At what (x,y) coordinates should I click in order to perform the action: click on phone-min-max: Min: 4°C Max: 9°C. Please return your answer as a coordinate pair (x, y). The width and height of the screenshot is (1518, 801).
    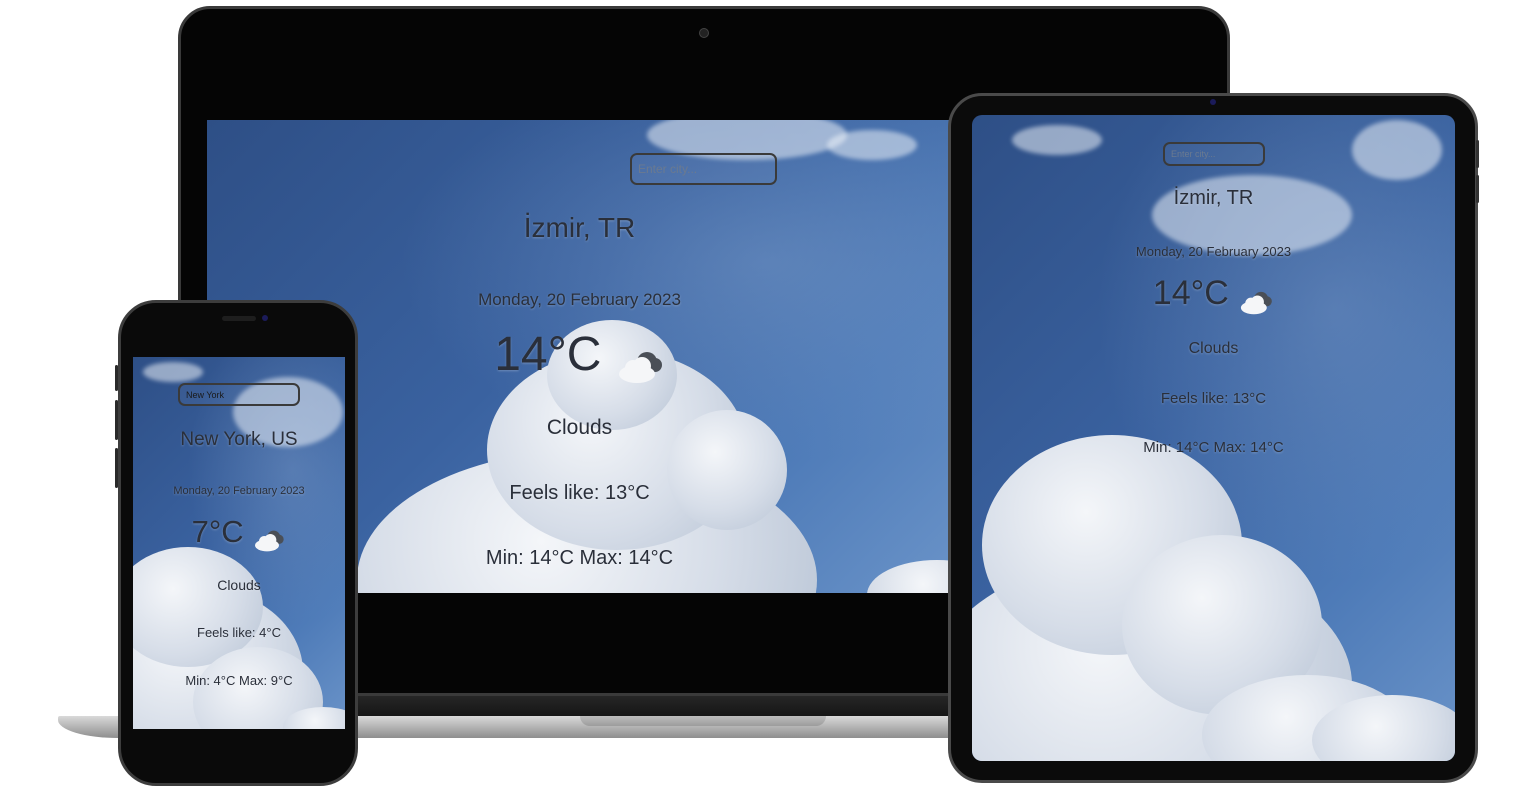
    Looking at the image, I should click on (239, 680).